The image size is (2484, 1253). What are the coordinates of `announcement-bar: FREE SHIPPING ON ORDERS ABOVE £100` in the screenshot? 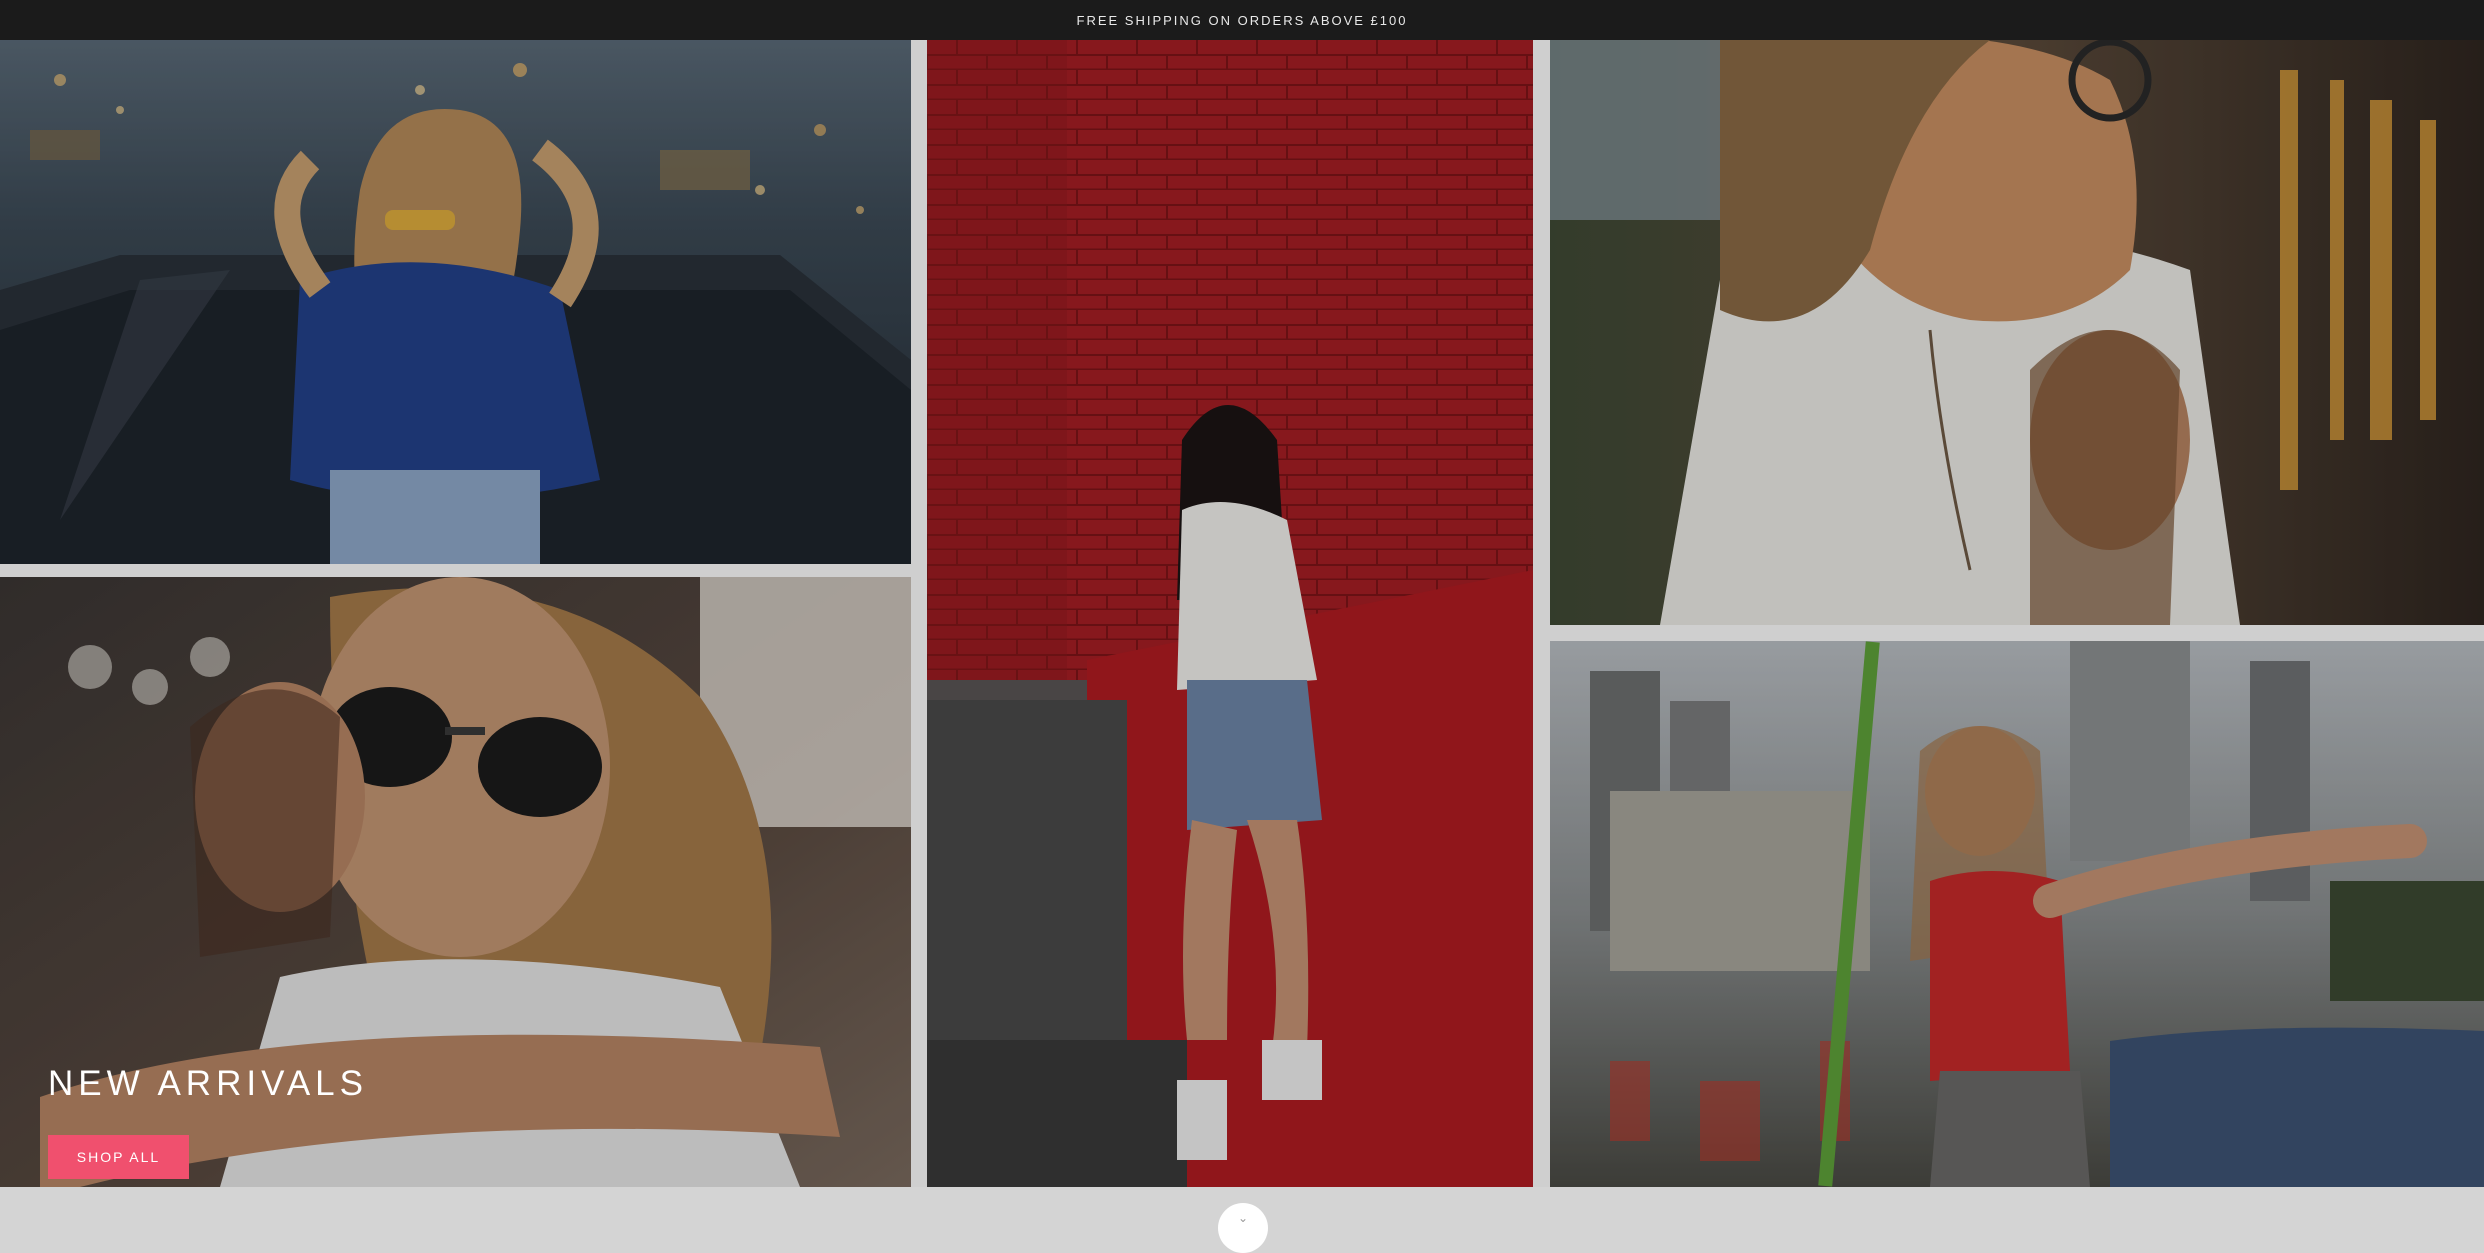 It's located at (1242, 20).